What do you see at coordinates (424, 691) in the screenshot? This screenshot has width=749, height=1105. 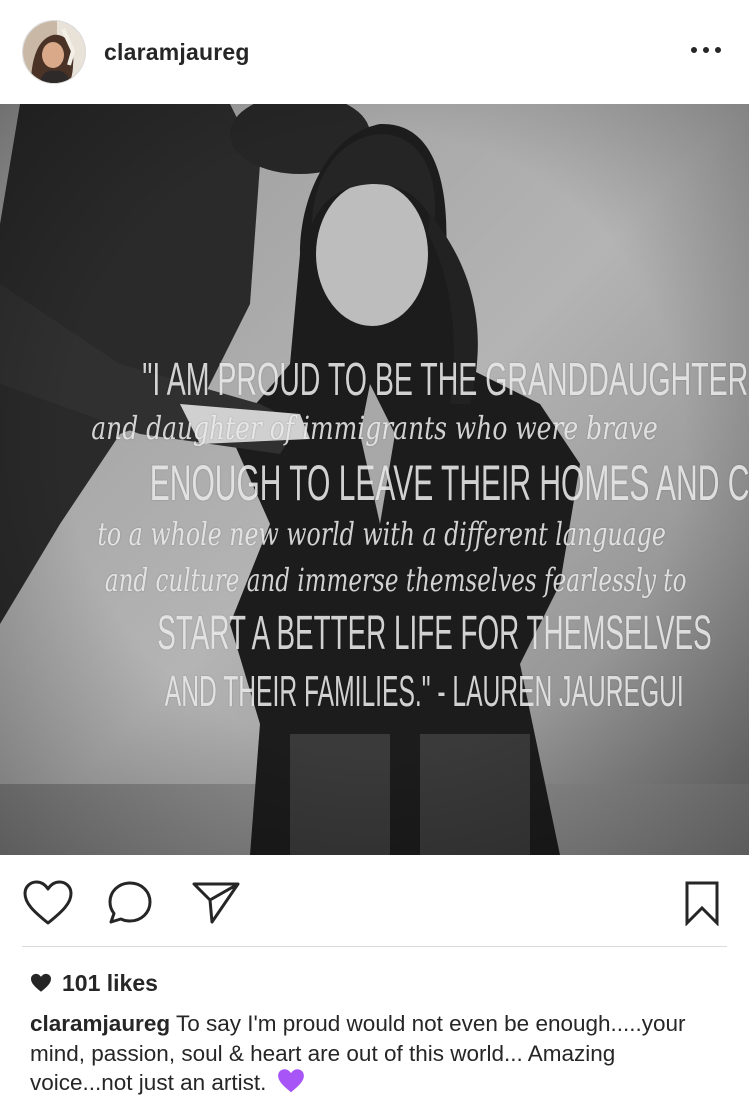 I see `quote-line: AND THEIR FAMILIES." - LAUREN JAUREGUI` at bounding box center [424, 691].